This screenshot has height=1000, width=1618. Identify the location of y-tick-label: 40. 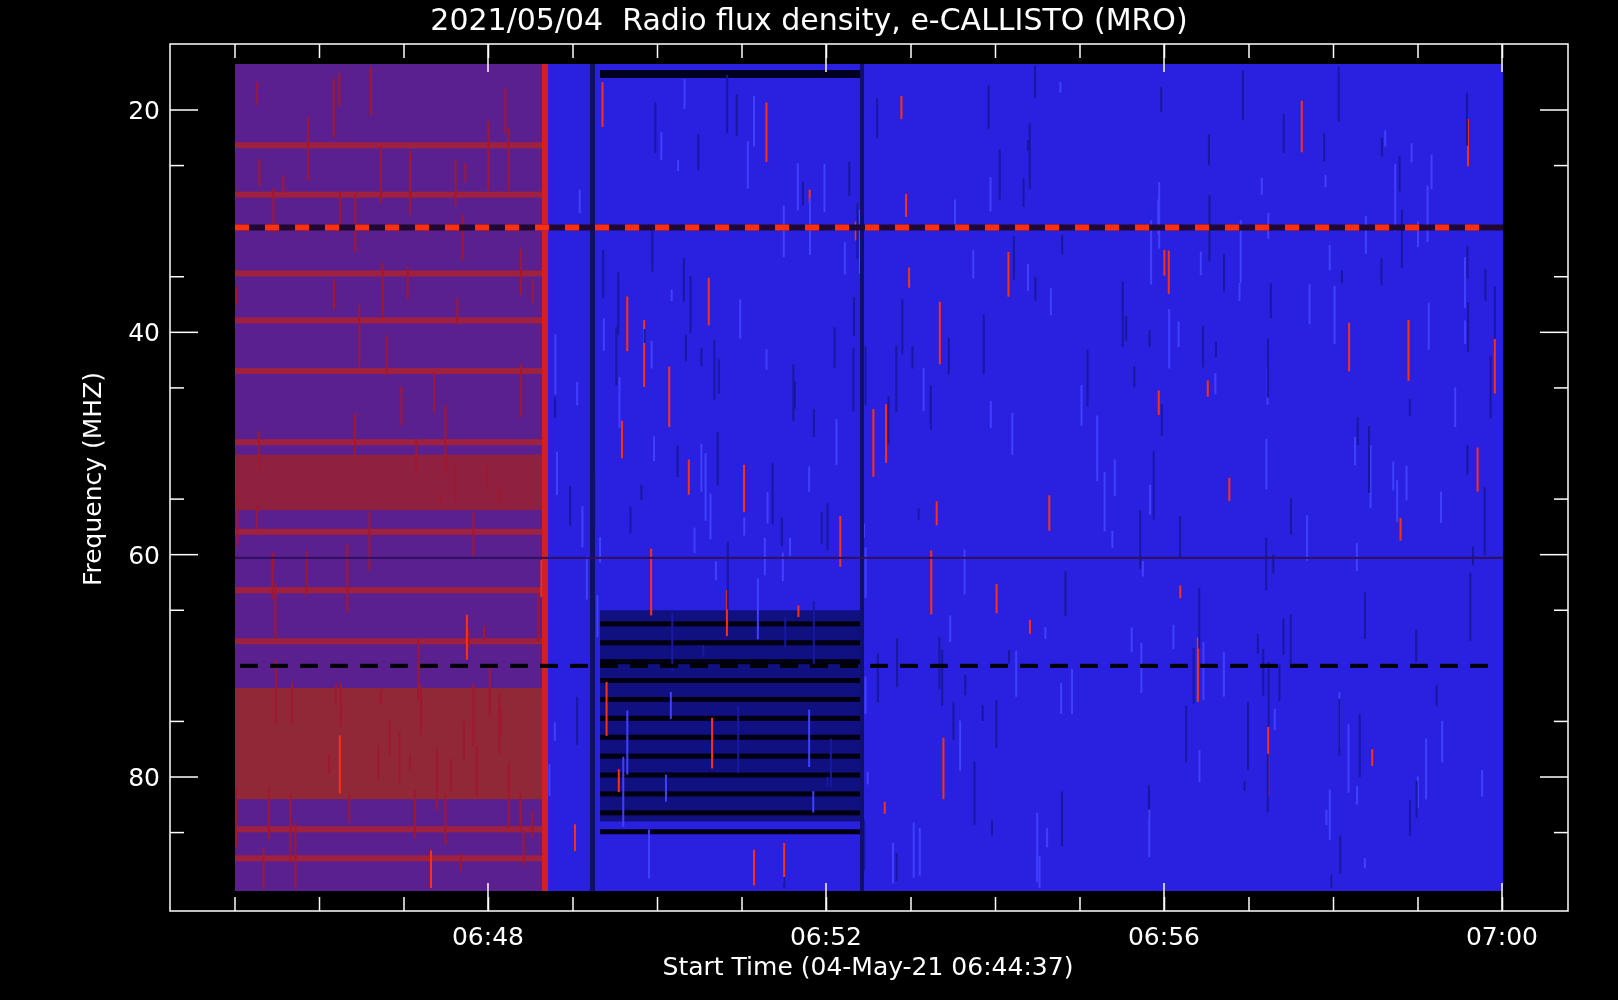
(144, 333).